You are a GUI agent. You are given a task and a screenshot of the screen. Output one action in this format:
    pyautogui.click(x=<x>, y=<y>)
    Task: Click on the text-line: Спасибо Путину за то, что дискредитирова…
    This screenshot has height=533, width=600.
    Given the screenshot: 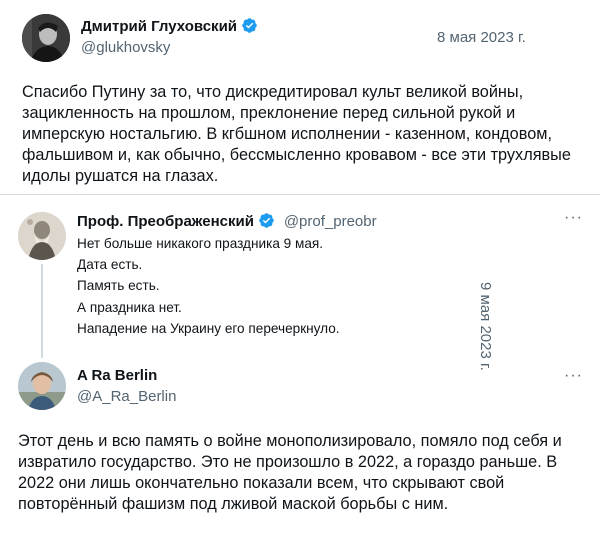 What is the action you would take?
    pyautogui.click(x=273, y=92)
    